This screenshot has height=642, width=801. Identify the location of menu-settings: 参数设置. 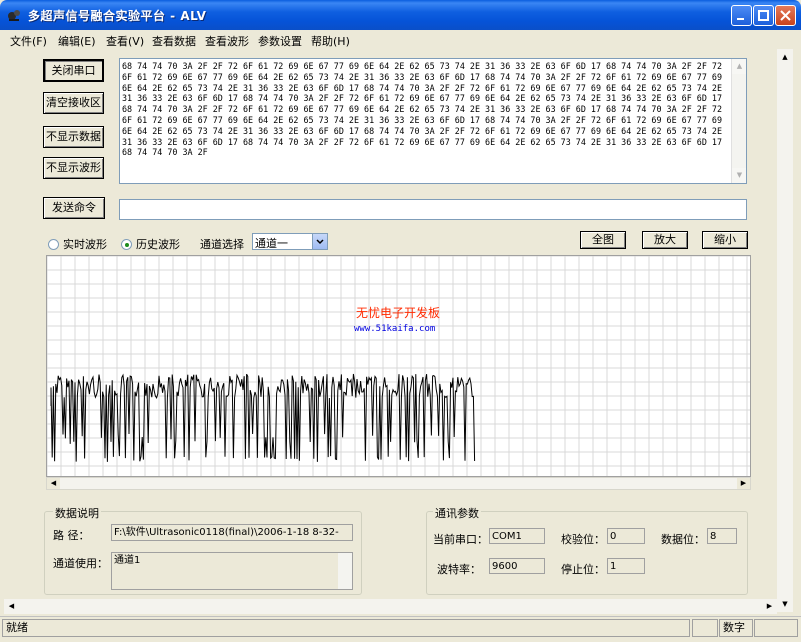
(280, 41).